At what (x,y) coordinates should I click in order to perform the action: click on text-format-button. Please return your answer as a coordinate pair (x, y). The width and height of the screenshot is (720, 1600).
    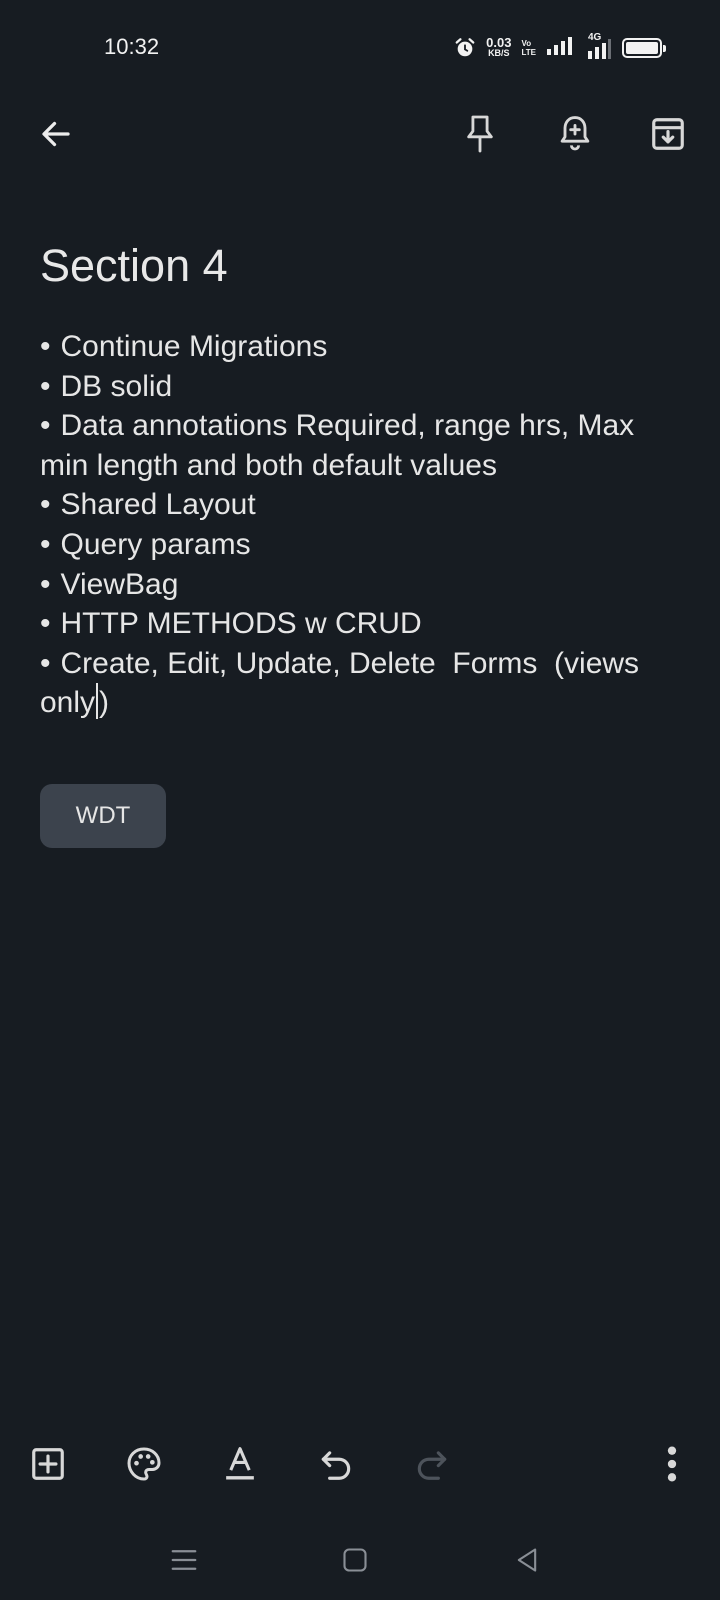
    Looking at the image, I should click on (240, 1464).